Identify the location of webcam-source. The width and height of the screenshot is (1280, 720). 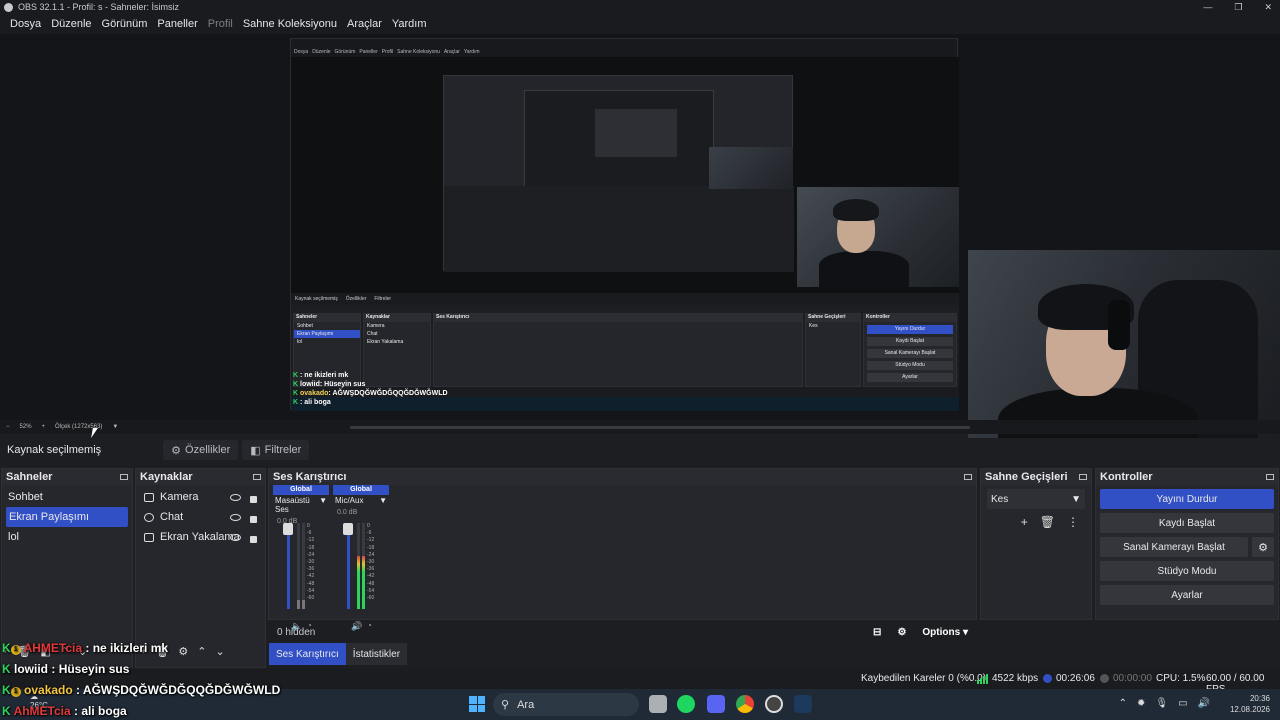
(1124, 349).